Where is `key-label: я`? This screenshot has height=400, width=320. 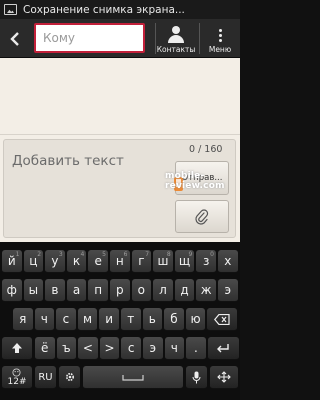
key-label: я is located at coordinates (23, 319).